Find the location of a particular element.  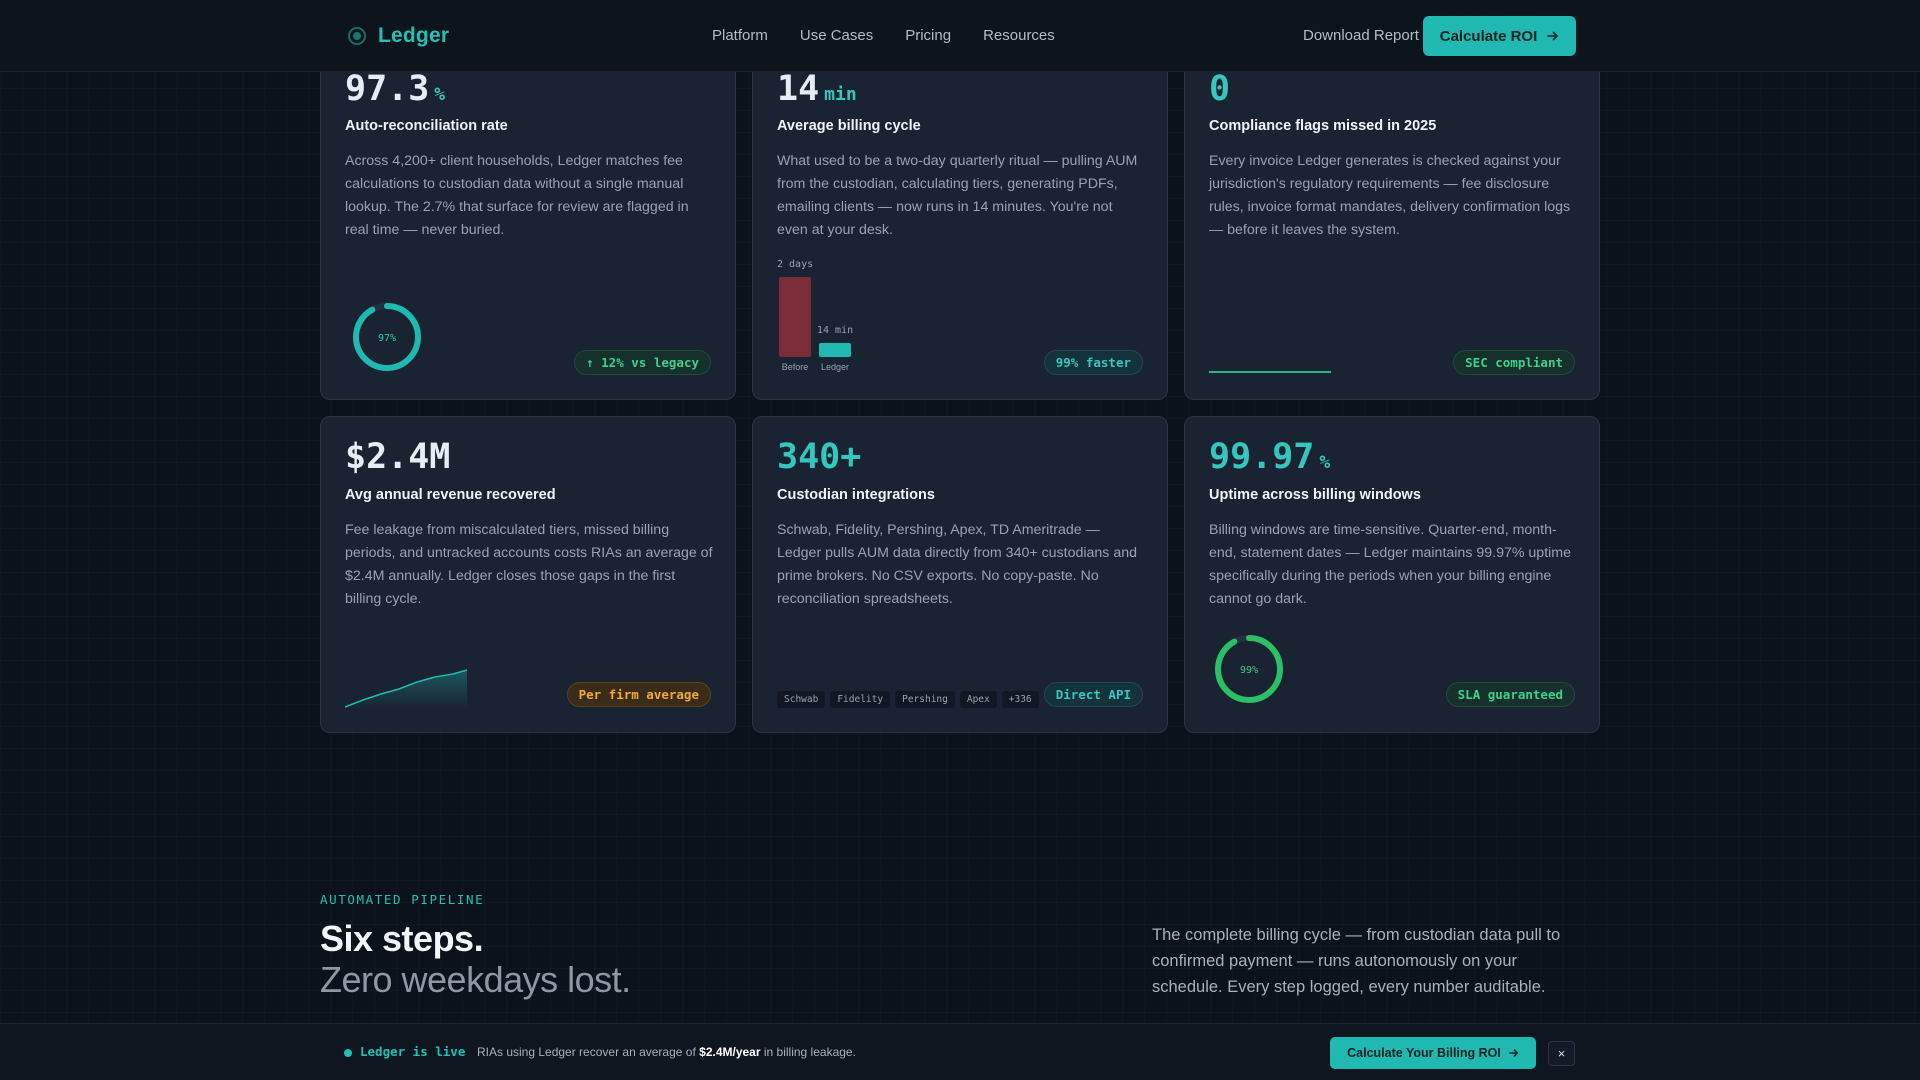

status-badge: Per firm average is located at coordinates (638, 694).